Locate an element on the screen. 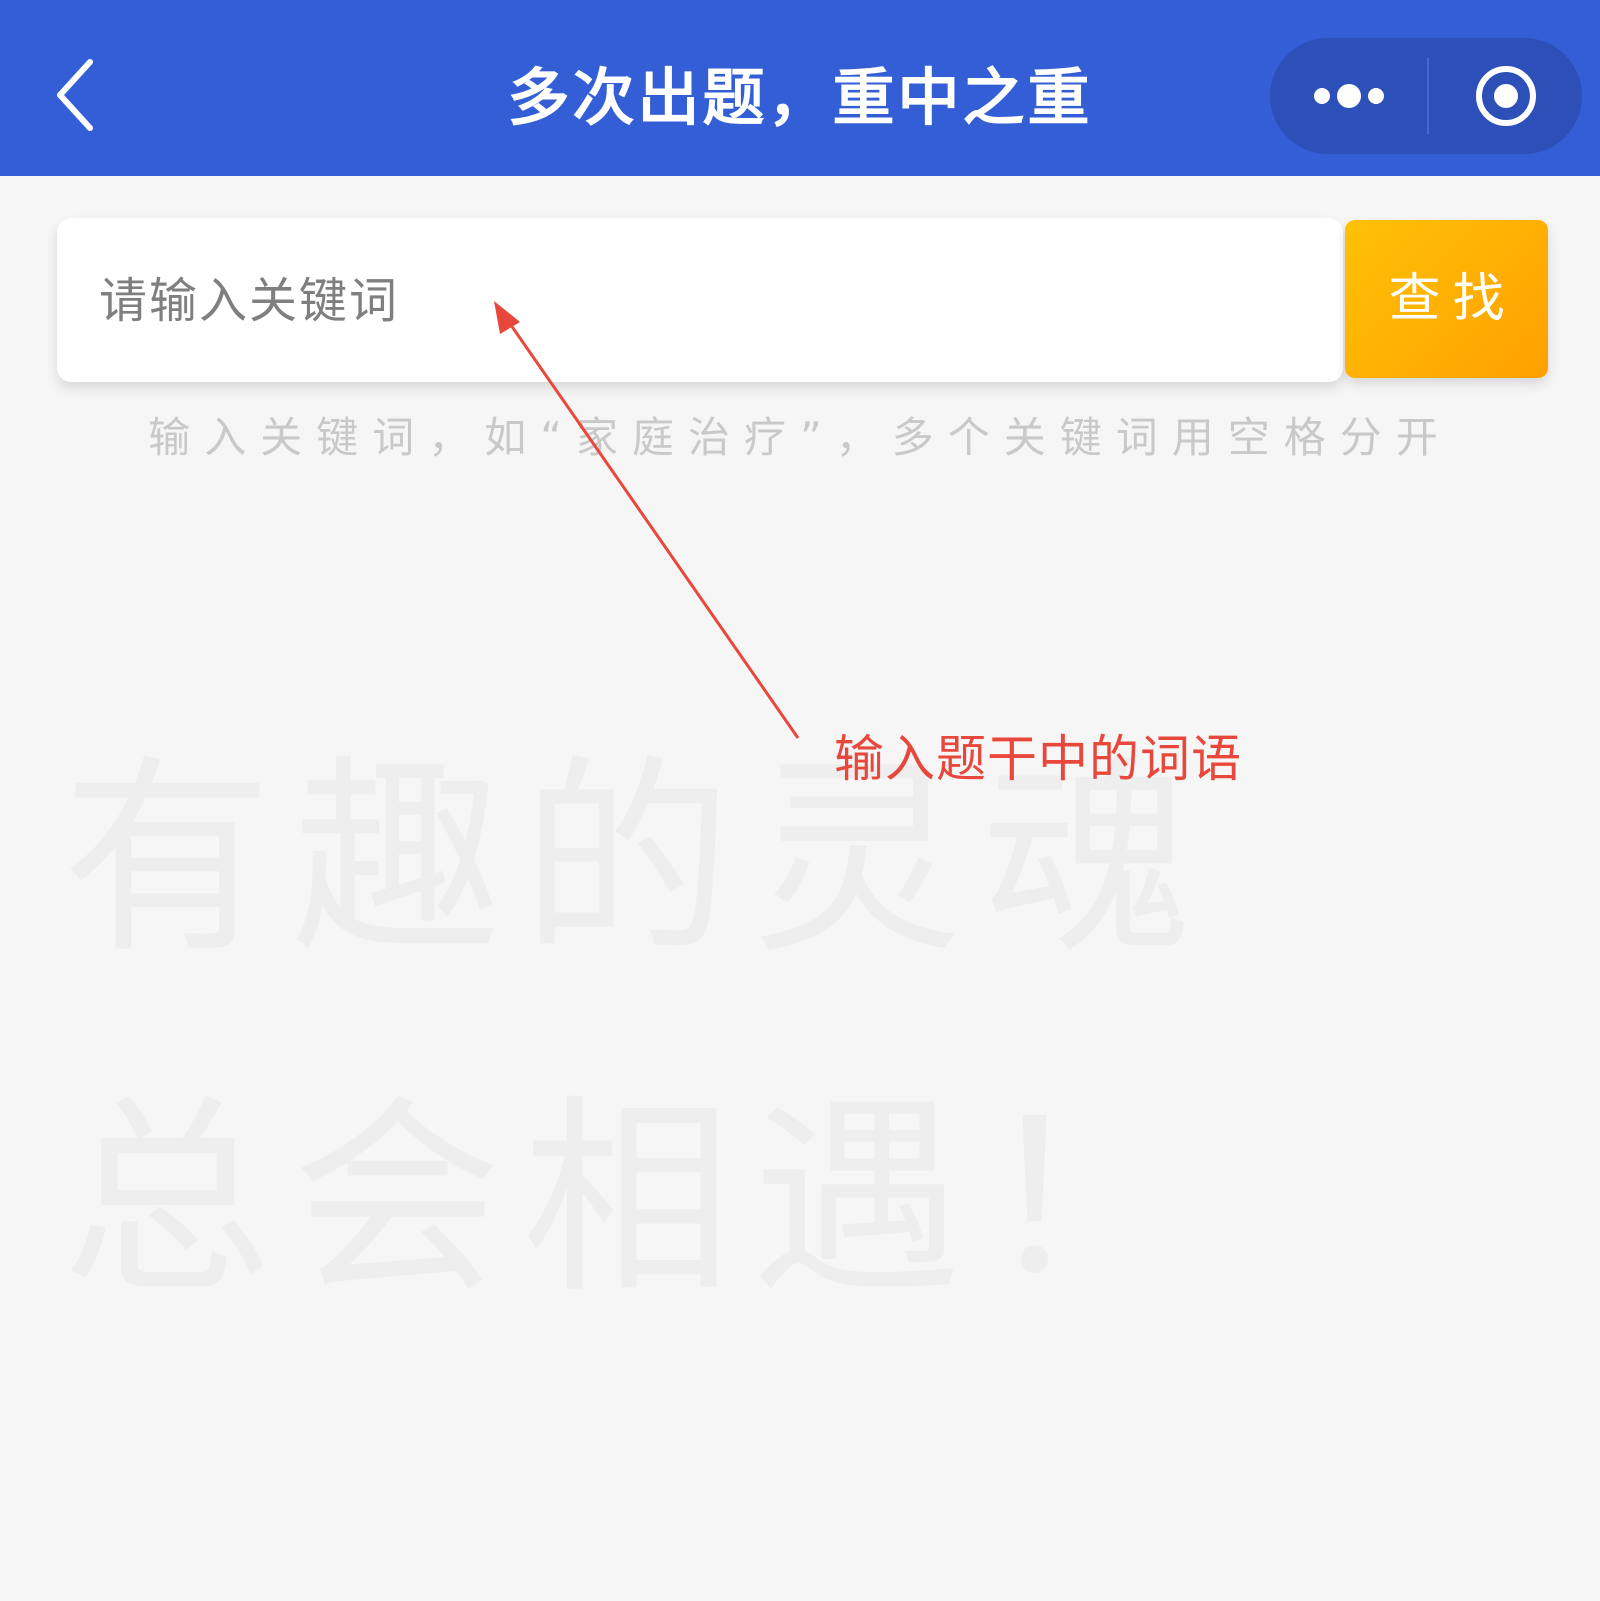 Image resolution: width=1600 pixels, height=1601 pixels. more-dots-icon is located at coordinates (1349, 96).